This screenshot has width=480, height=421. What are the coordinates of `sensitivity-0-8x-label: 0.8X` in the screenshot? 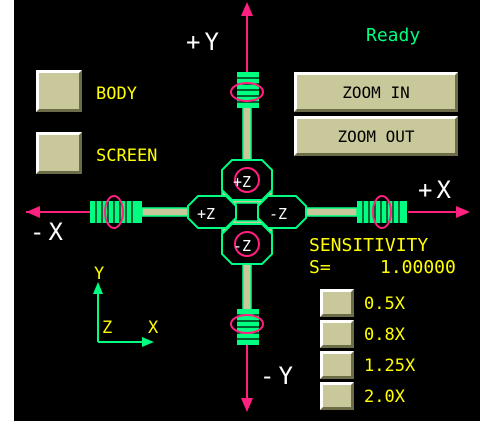 It's located at (384, 335).